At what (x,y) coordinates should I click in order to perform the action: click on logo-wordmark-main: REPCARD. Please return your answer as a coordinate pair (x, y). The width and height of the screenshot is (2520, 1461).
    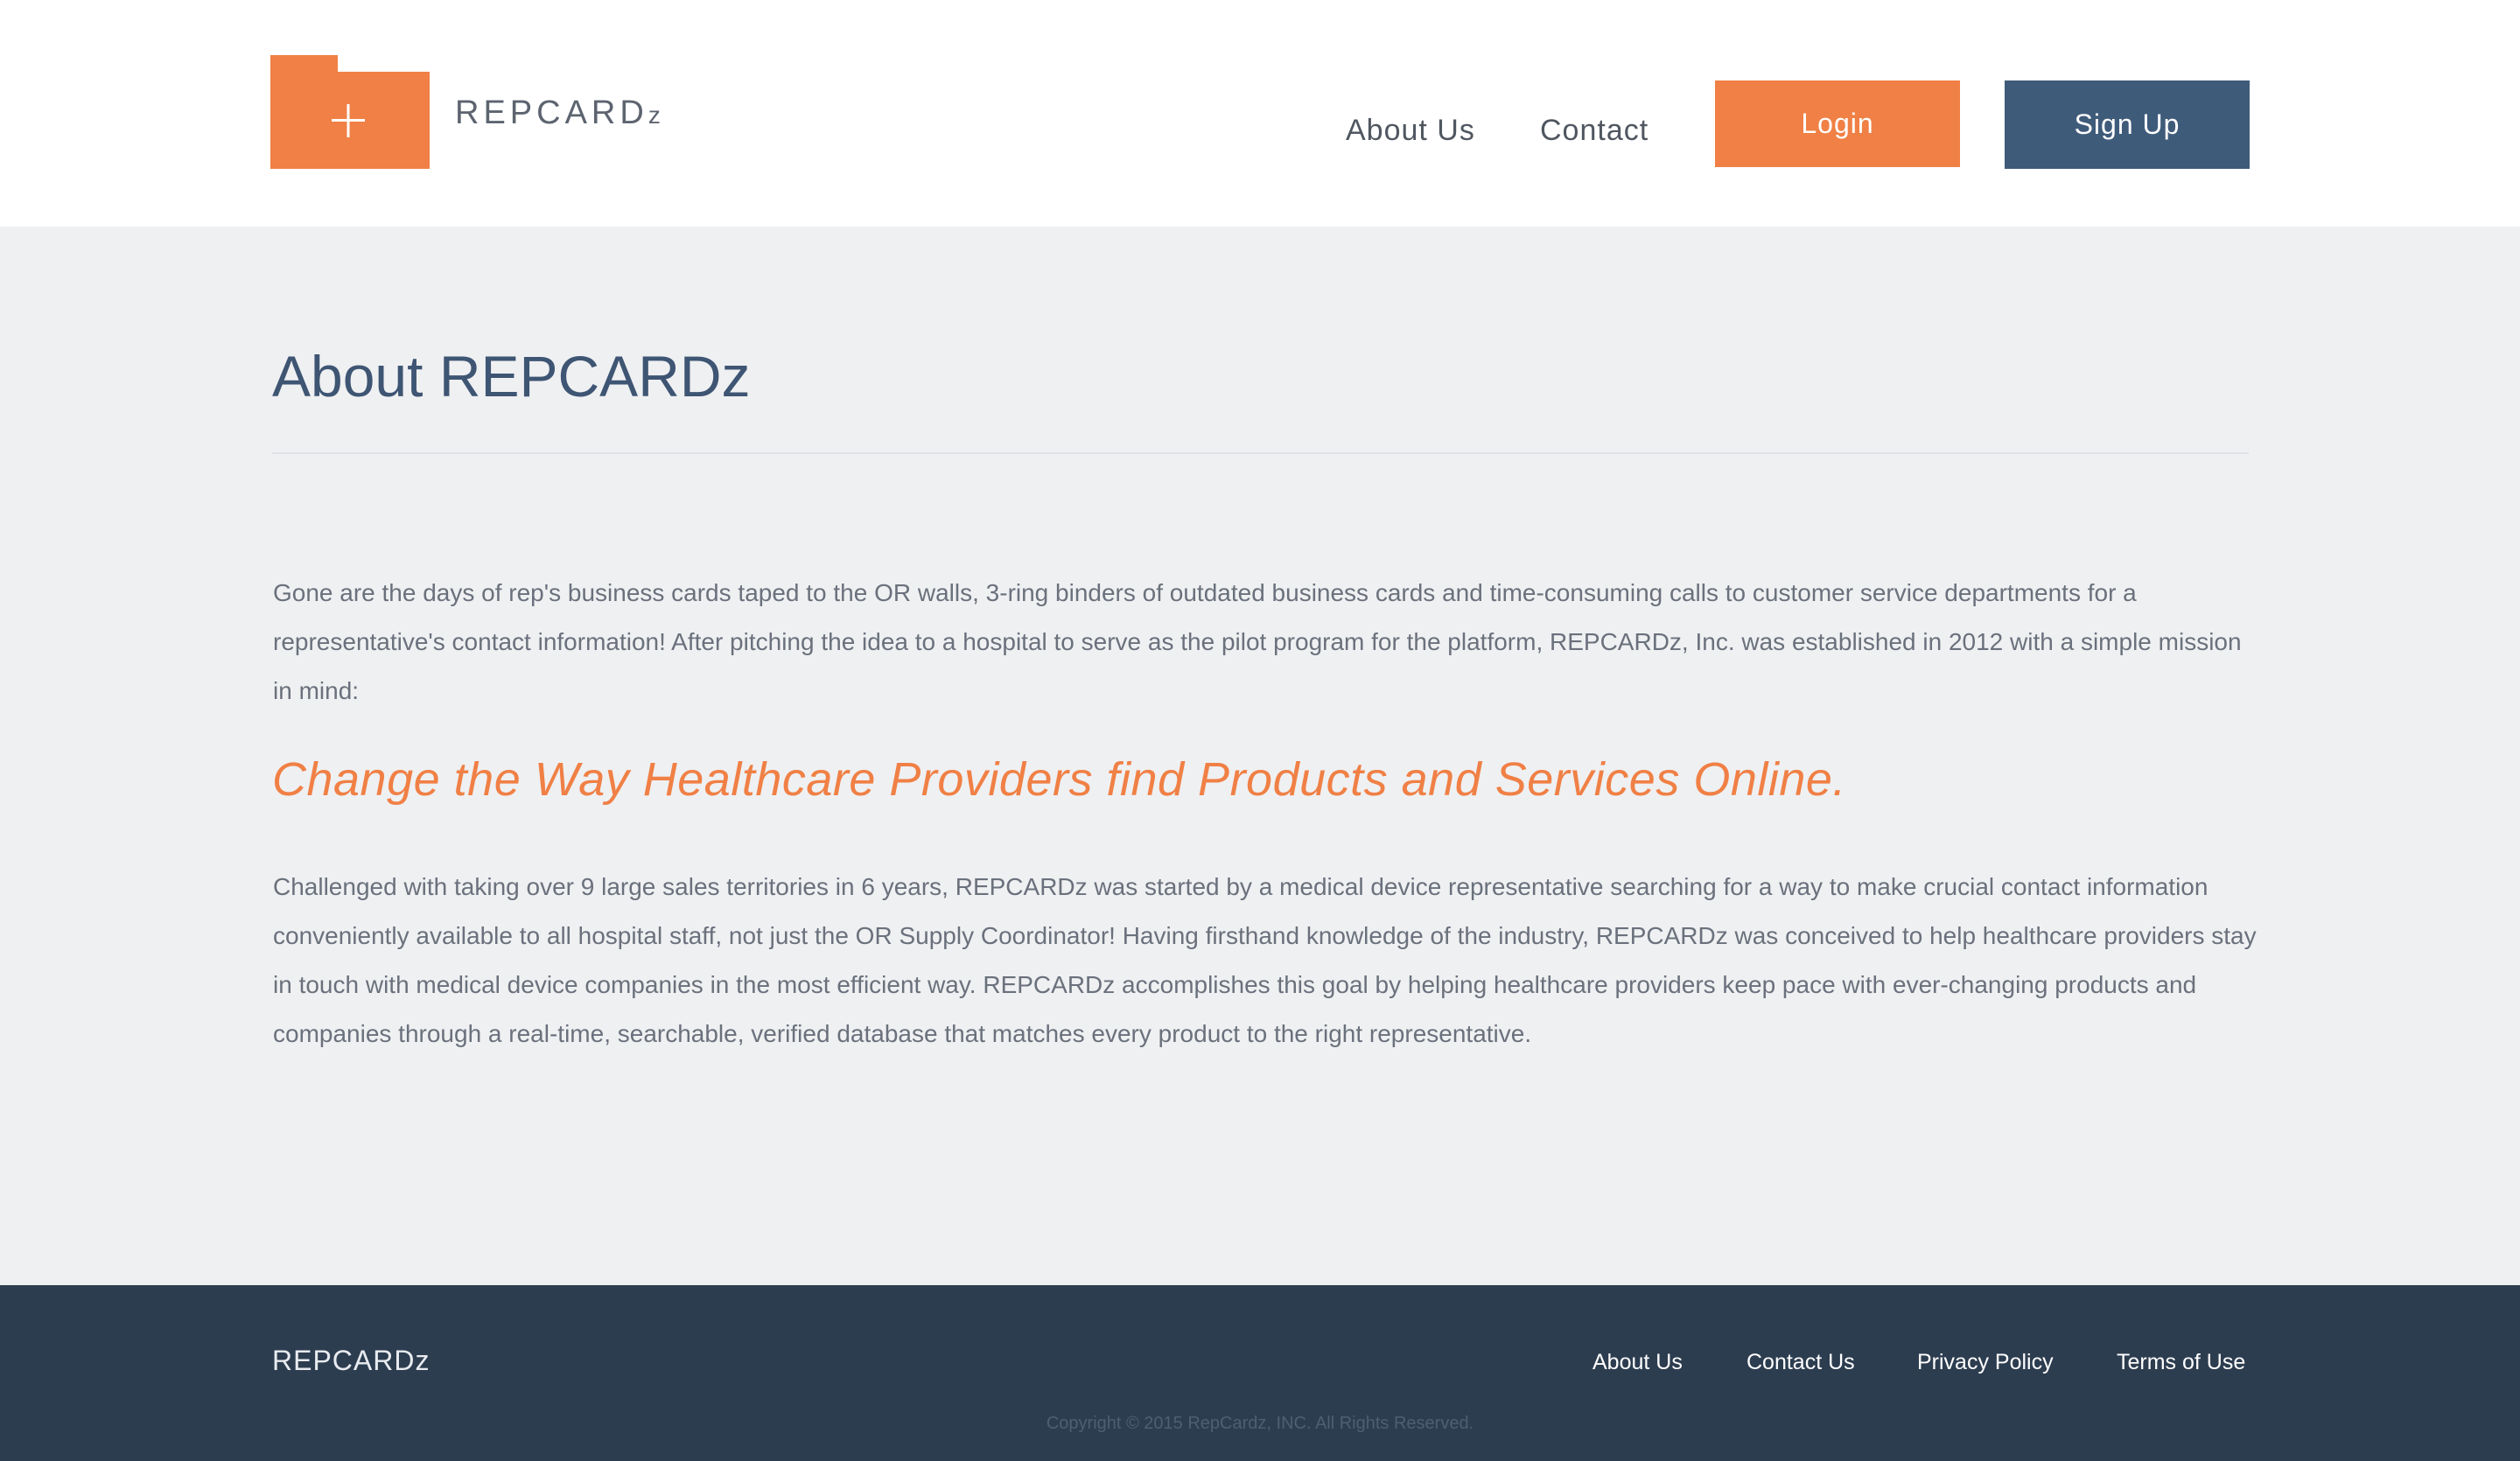
    Looking at the image, I should click on (551, 113).